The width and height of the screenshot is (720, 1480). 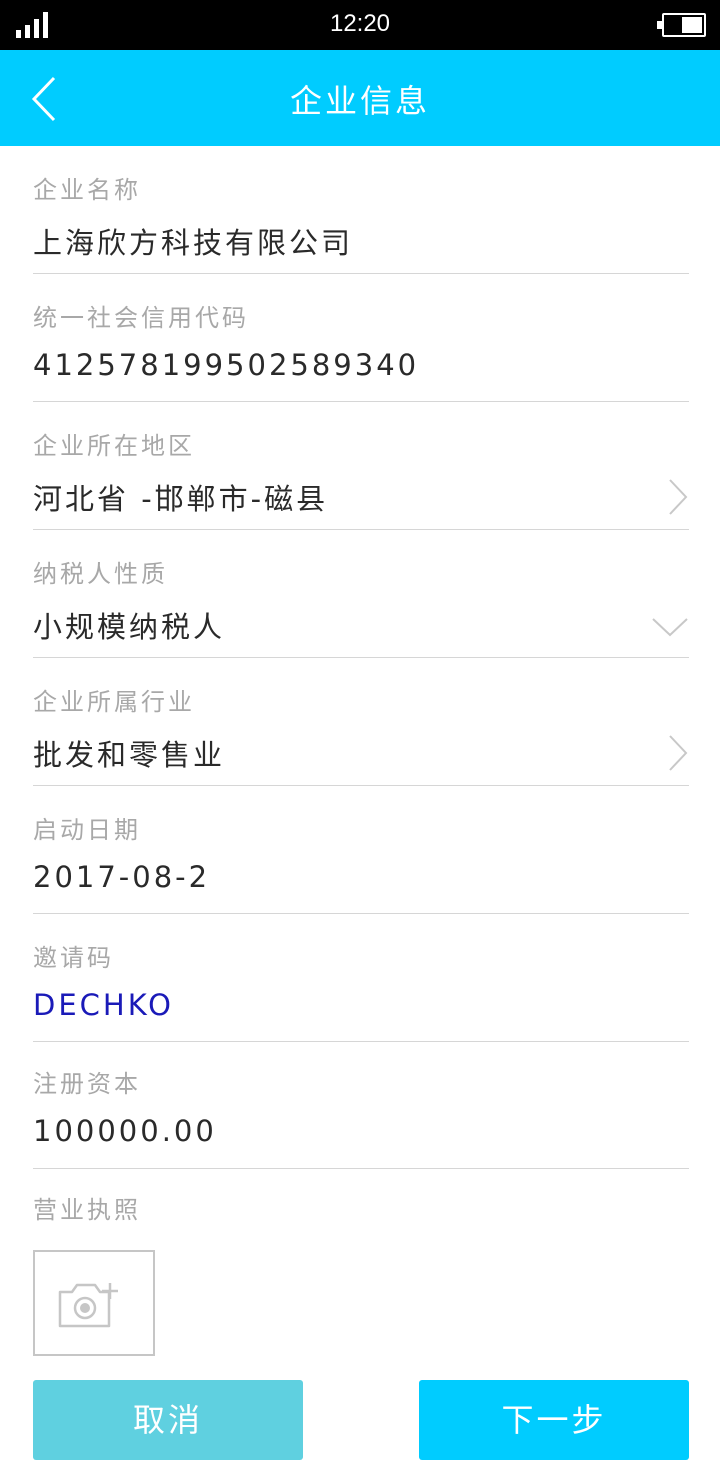 What do you see at coordinates (168, 1420) in the screenshot?
I see `cancel-button: 取消` at bounding box center [168, 1420].